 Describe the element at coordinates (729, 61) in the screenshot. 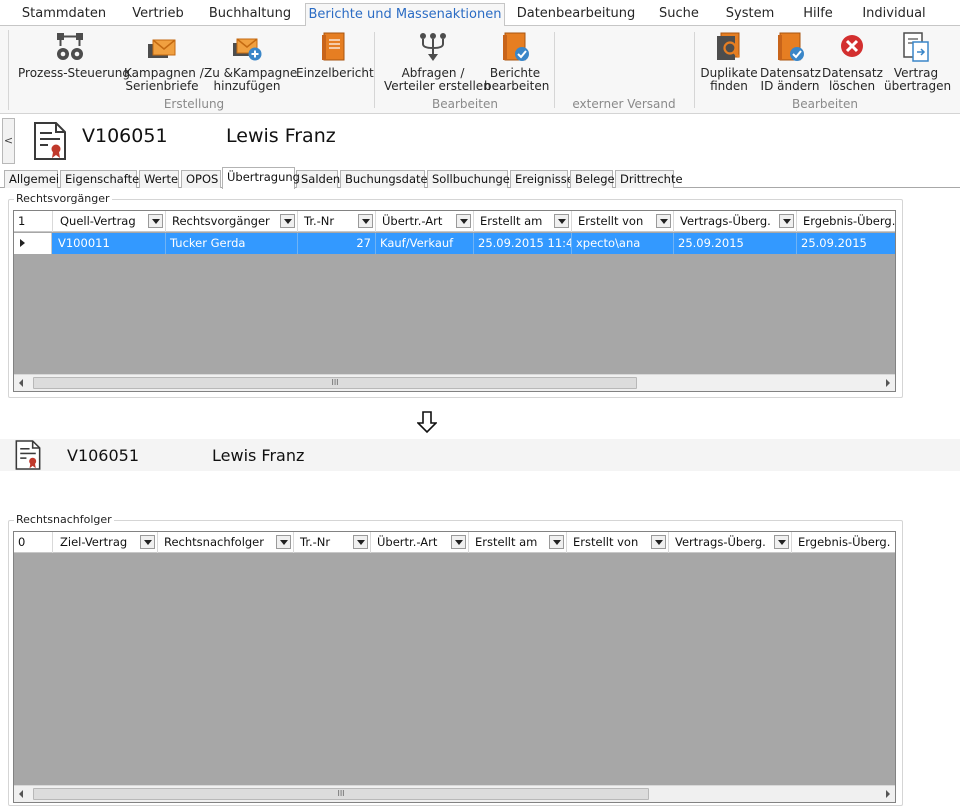

I see `duplikate-finden-button: Duplikate finden` at that location.